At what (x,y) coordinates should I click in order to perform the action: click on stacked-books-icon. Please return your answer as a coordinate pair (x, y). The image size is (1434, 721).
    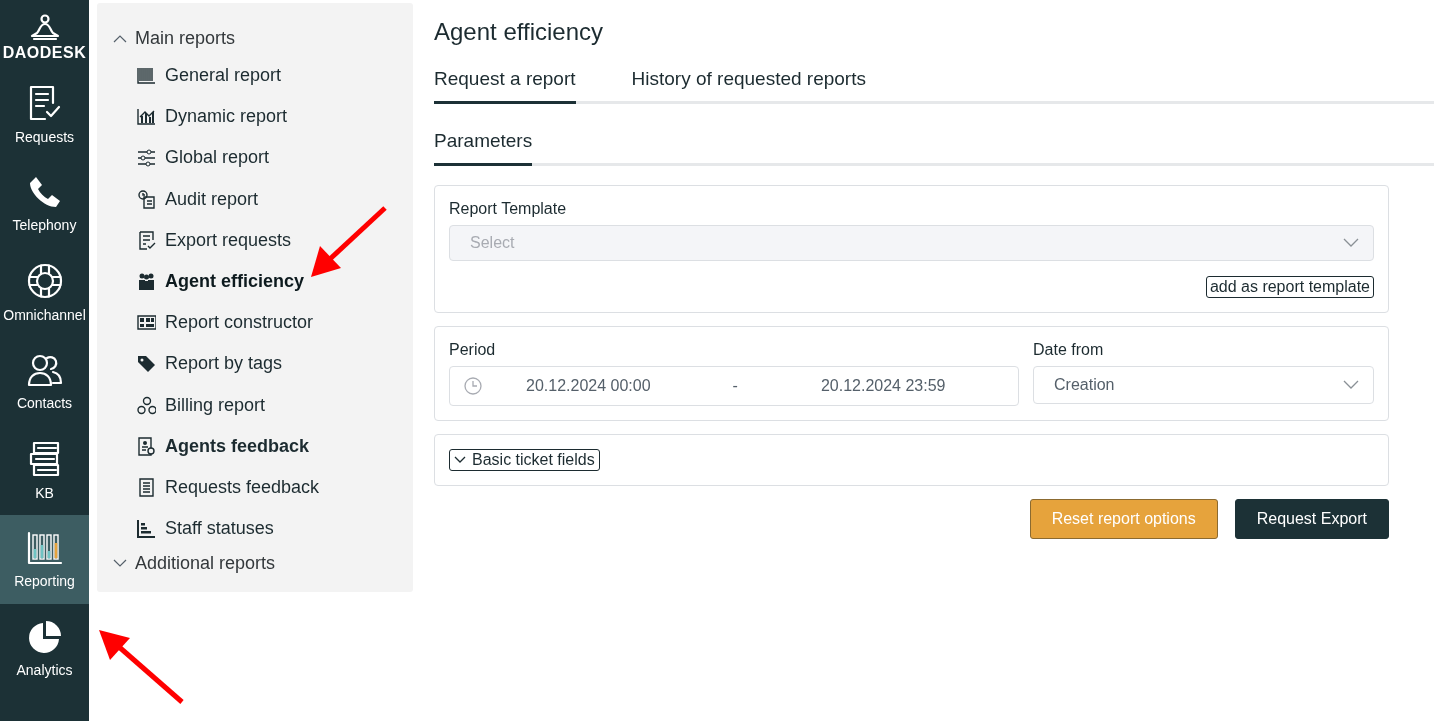
    Looking at the image, I should click on (44, 458).